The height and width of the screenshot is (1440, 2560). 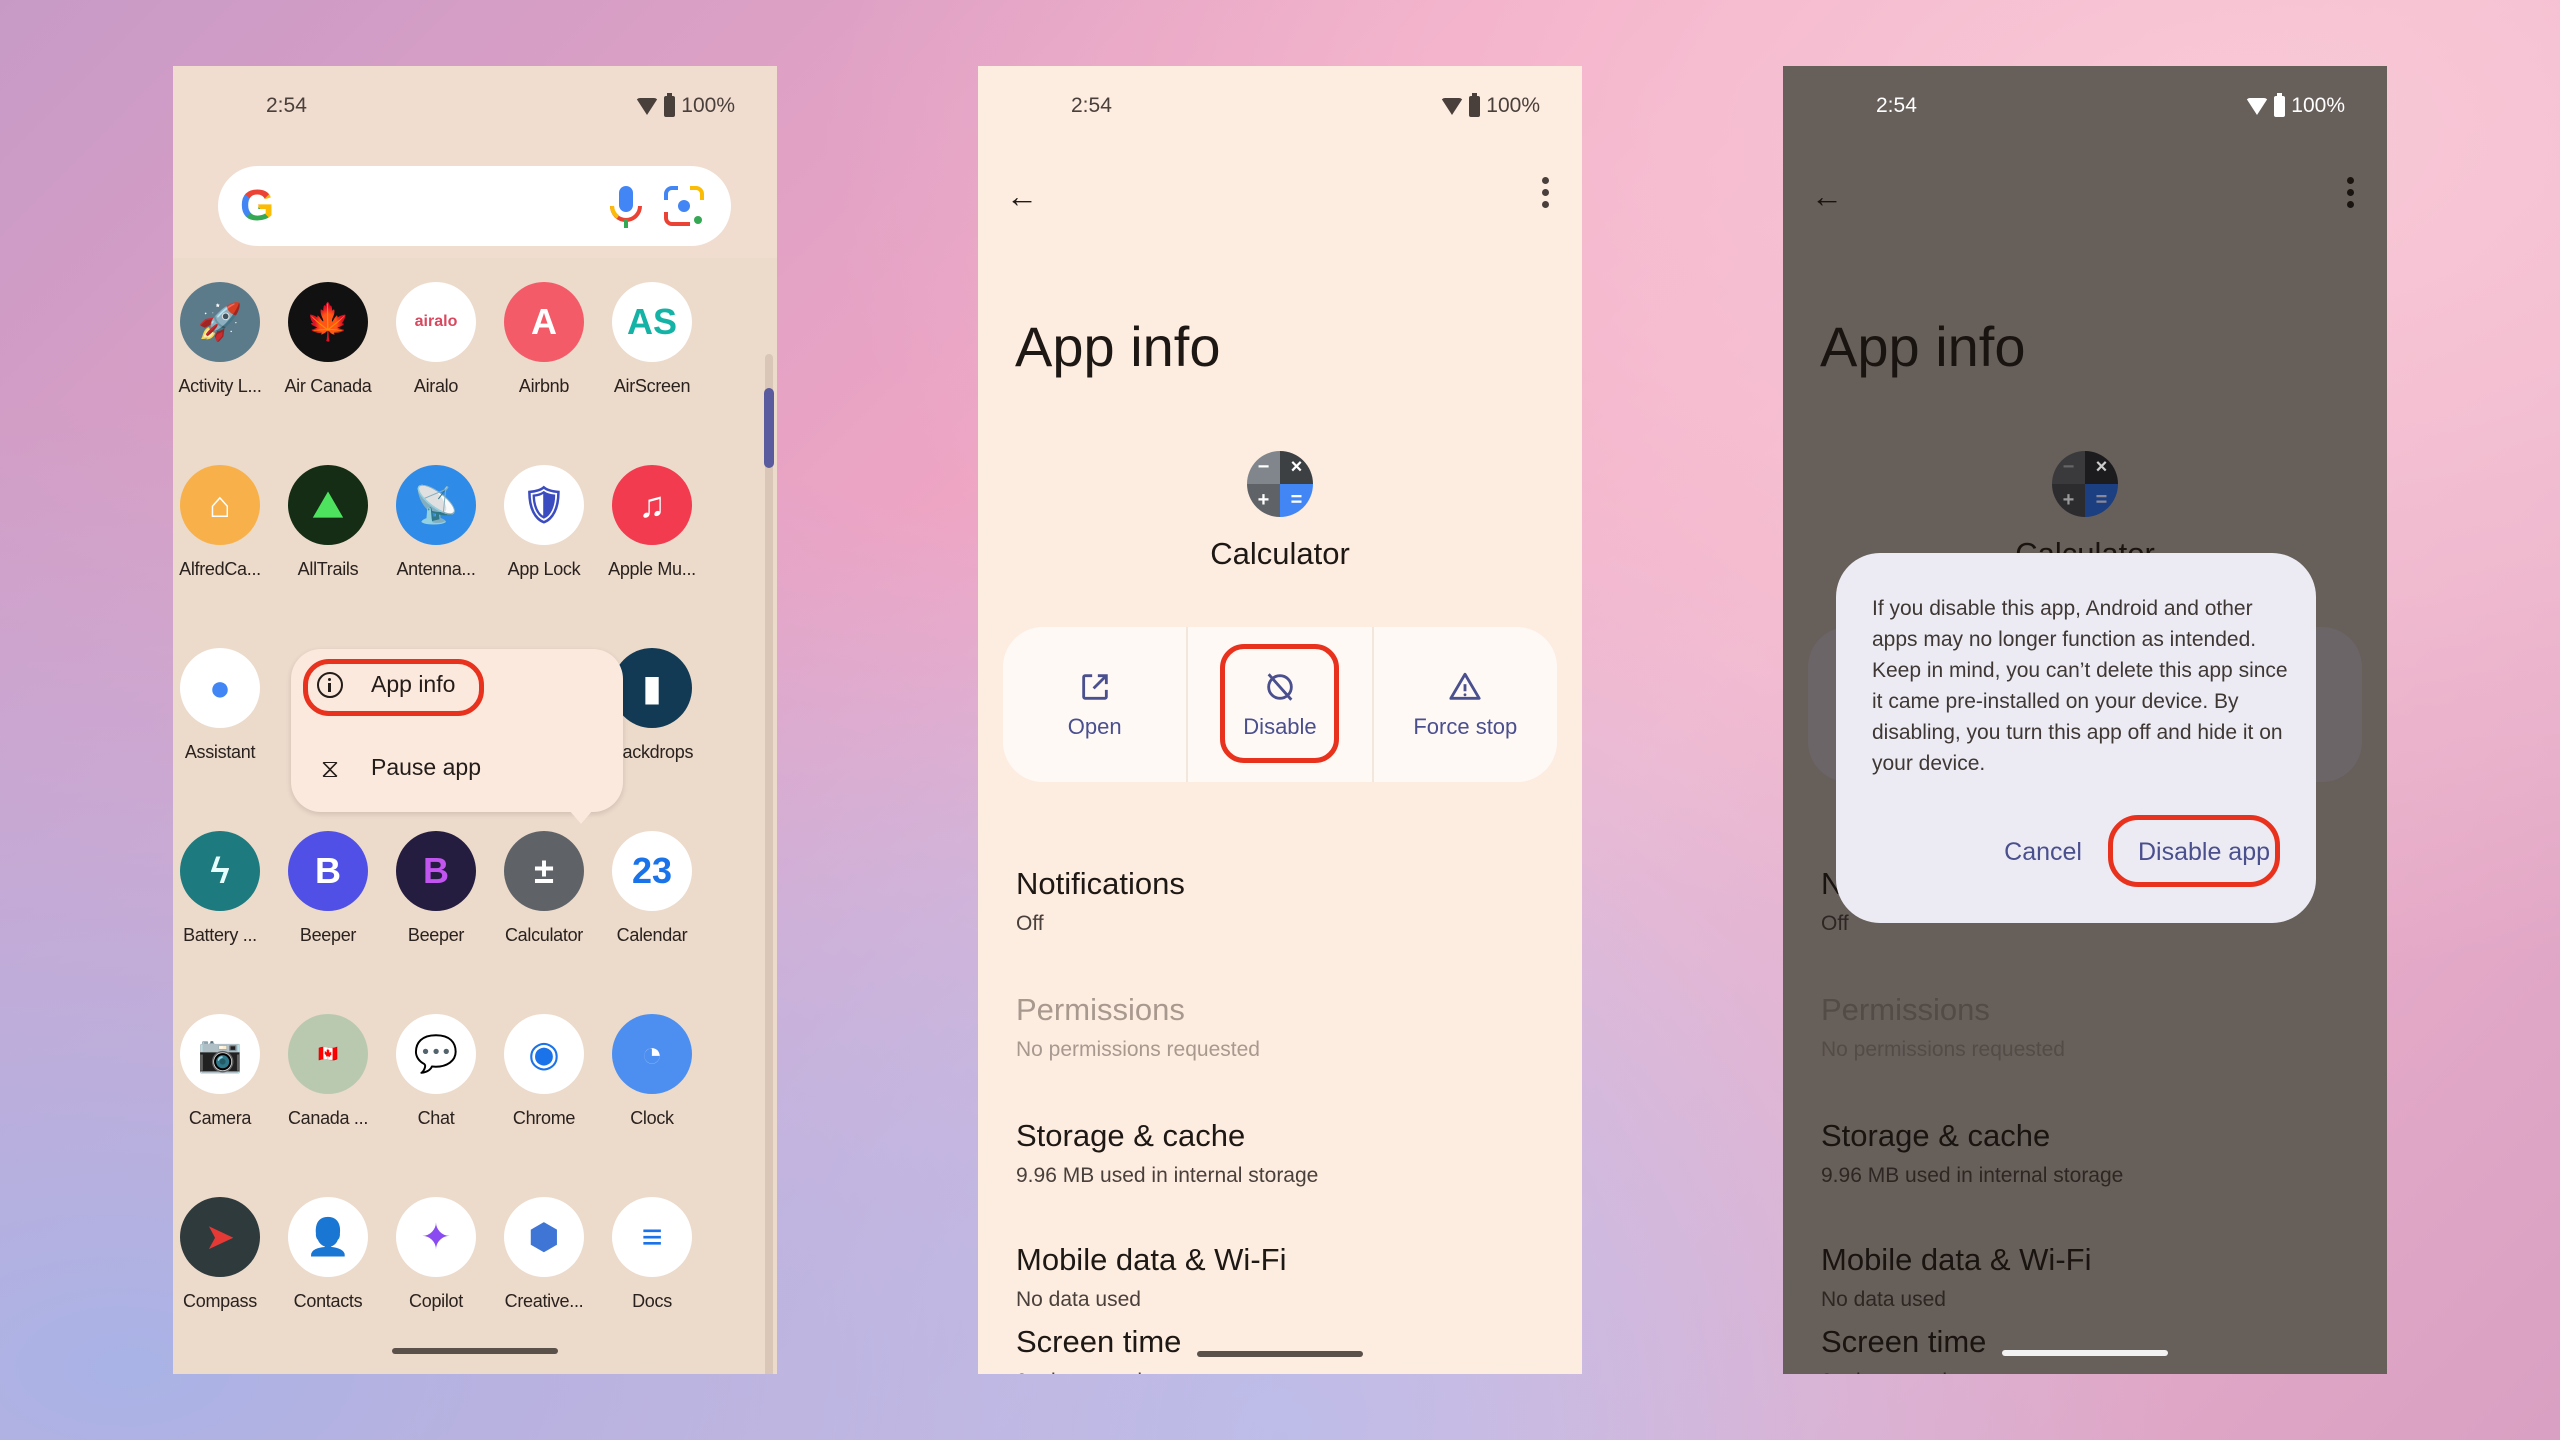 What do you see at coordinates (2085, 484) in the screenshot?
I see `calculator-app-icon: − × + =` at bounding box center [2085, 484].